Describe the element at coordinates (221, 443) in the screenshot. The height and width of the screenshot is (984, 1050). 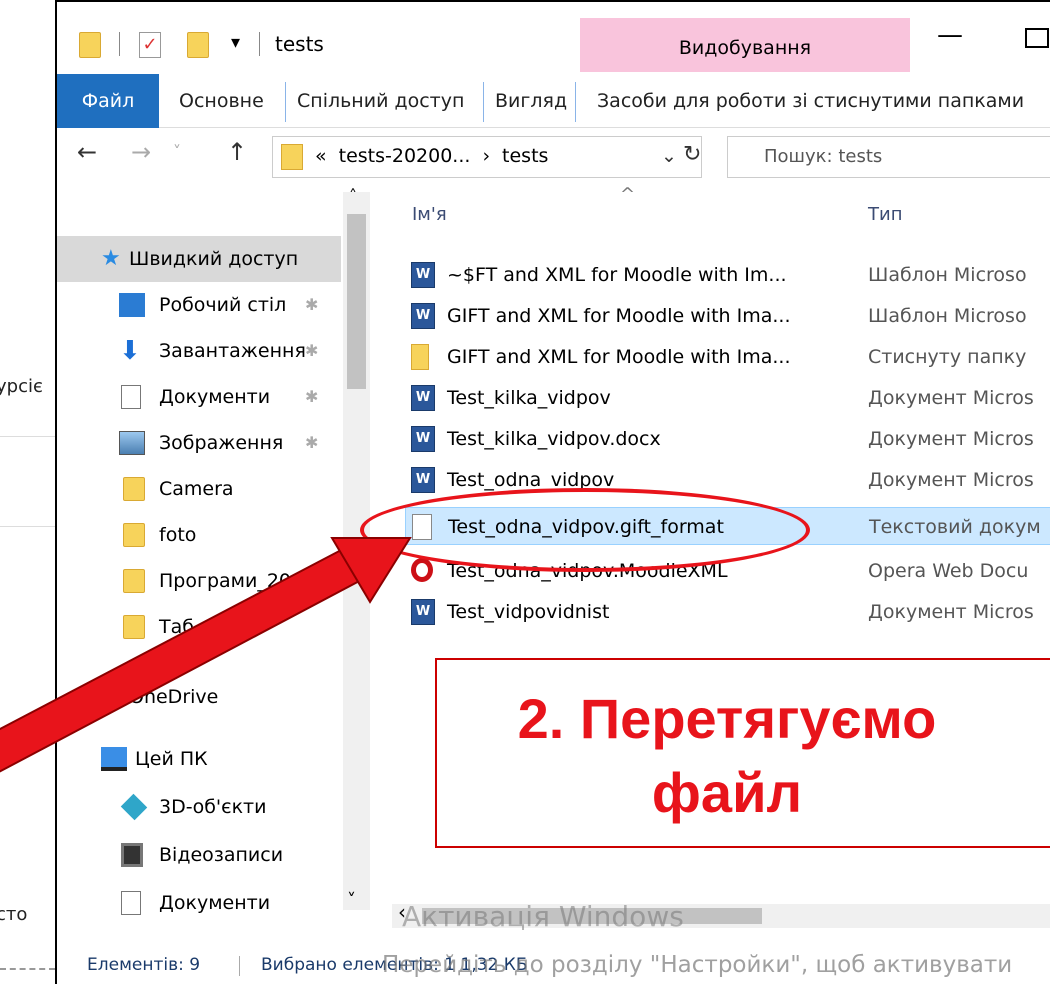
I see `nav-item-label: Зображення` at that location.